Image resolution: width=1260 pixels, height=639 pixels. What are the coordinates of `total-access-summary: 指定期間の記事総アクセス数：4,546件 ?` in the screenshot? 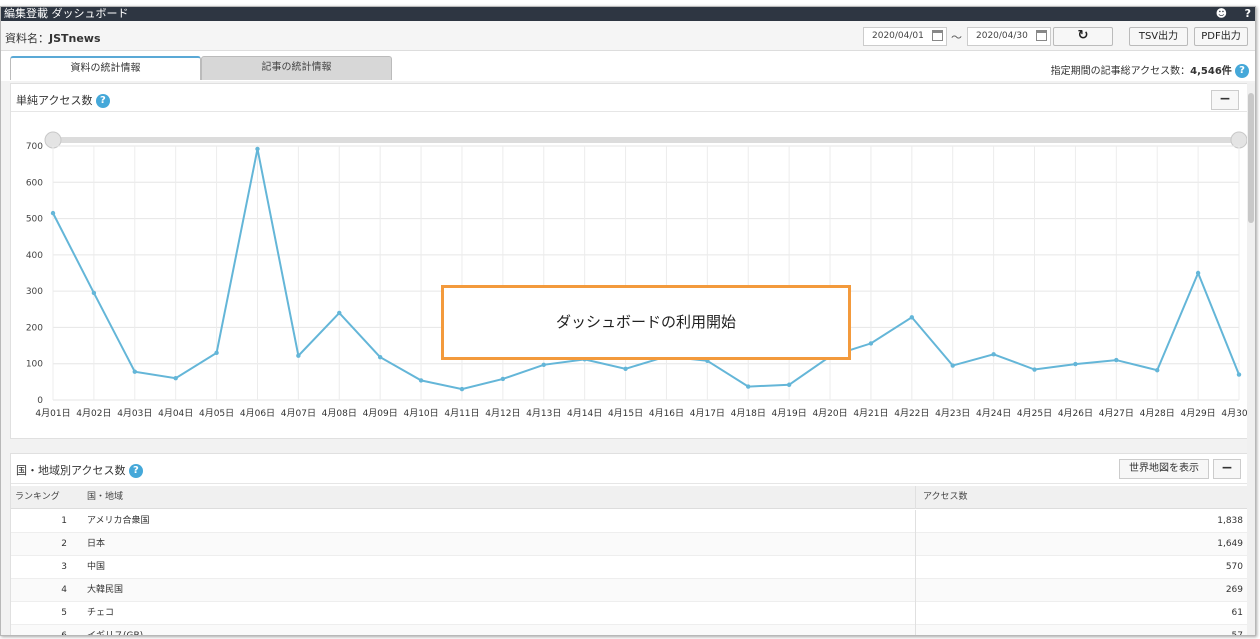 It's located at (1150, 70).